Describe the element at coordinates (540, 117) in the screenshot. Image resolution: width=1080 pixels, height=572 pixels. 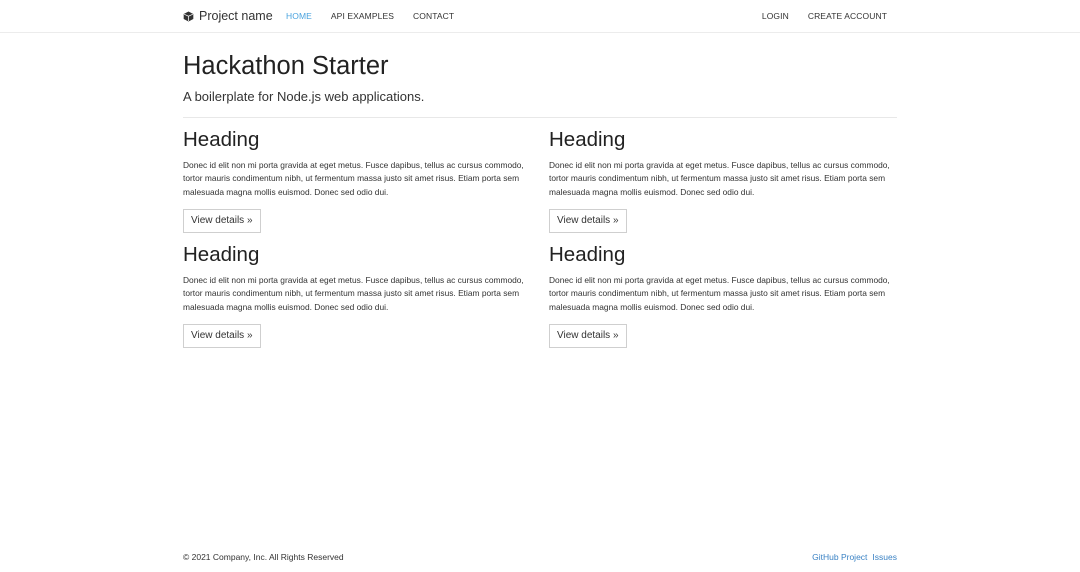
I see `divider` at that location.